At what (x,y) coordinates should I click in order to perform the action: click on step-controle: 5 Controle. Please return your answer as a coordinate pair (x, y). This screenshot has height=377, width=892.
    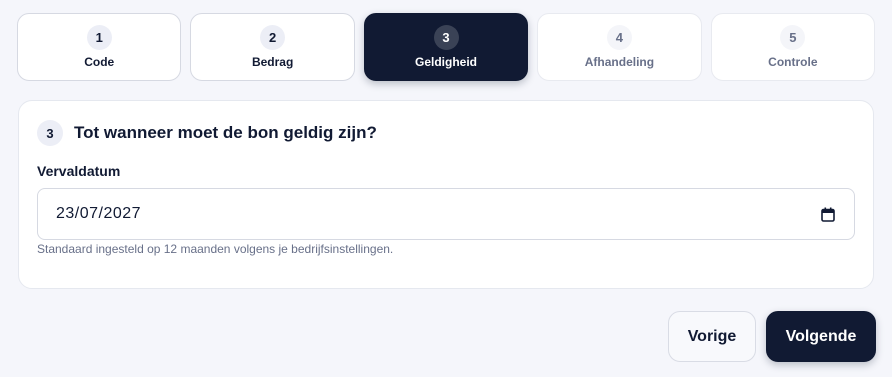
    Looking at the image, I should click on (793, 47).